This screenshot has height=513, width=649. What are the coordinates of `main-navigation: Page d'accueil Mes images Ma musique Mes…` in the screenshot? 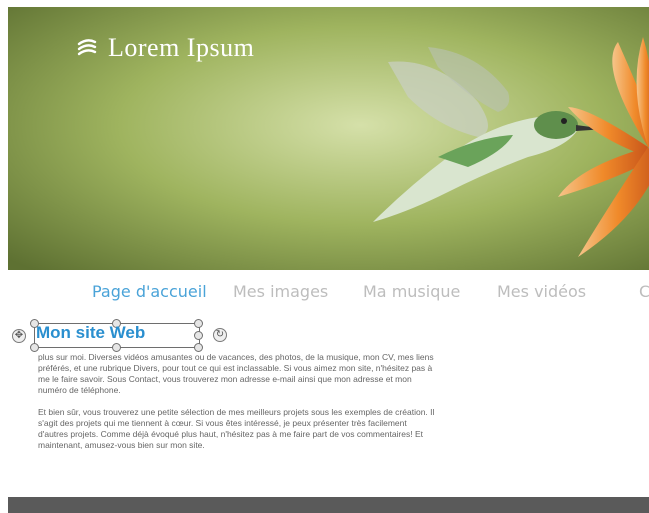 It's located at (328, 291).